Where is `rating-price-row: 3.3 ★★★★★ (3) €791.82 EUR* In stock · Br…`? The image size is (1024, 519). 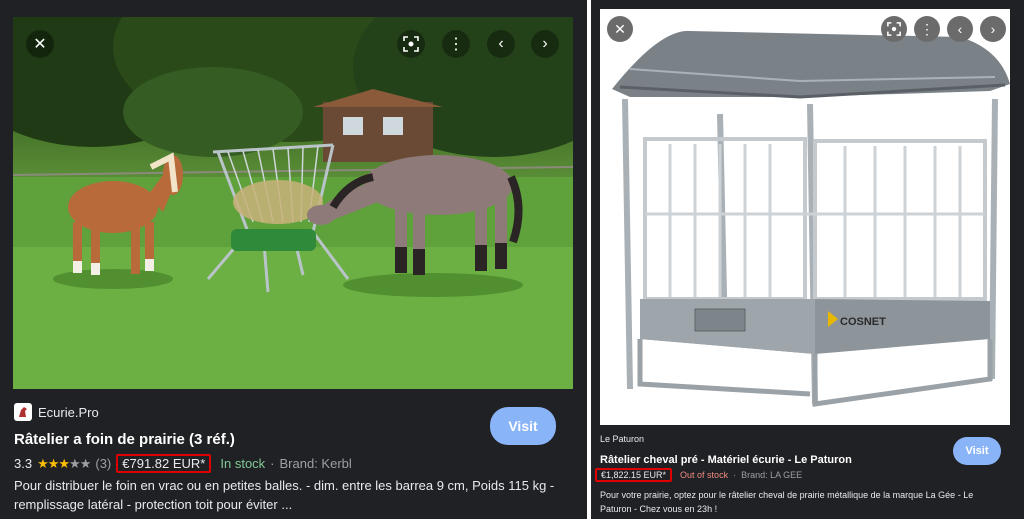 rating-price-row: 3.3 ★★★★★ (3) €791.82 EUR* In stock · Br… is located at coordinates (183, 463).